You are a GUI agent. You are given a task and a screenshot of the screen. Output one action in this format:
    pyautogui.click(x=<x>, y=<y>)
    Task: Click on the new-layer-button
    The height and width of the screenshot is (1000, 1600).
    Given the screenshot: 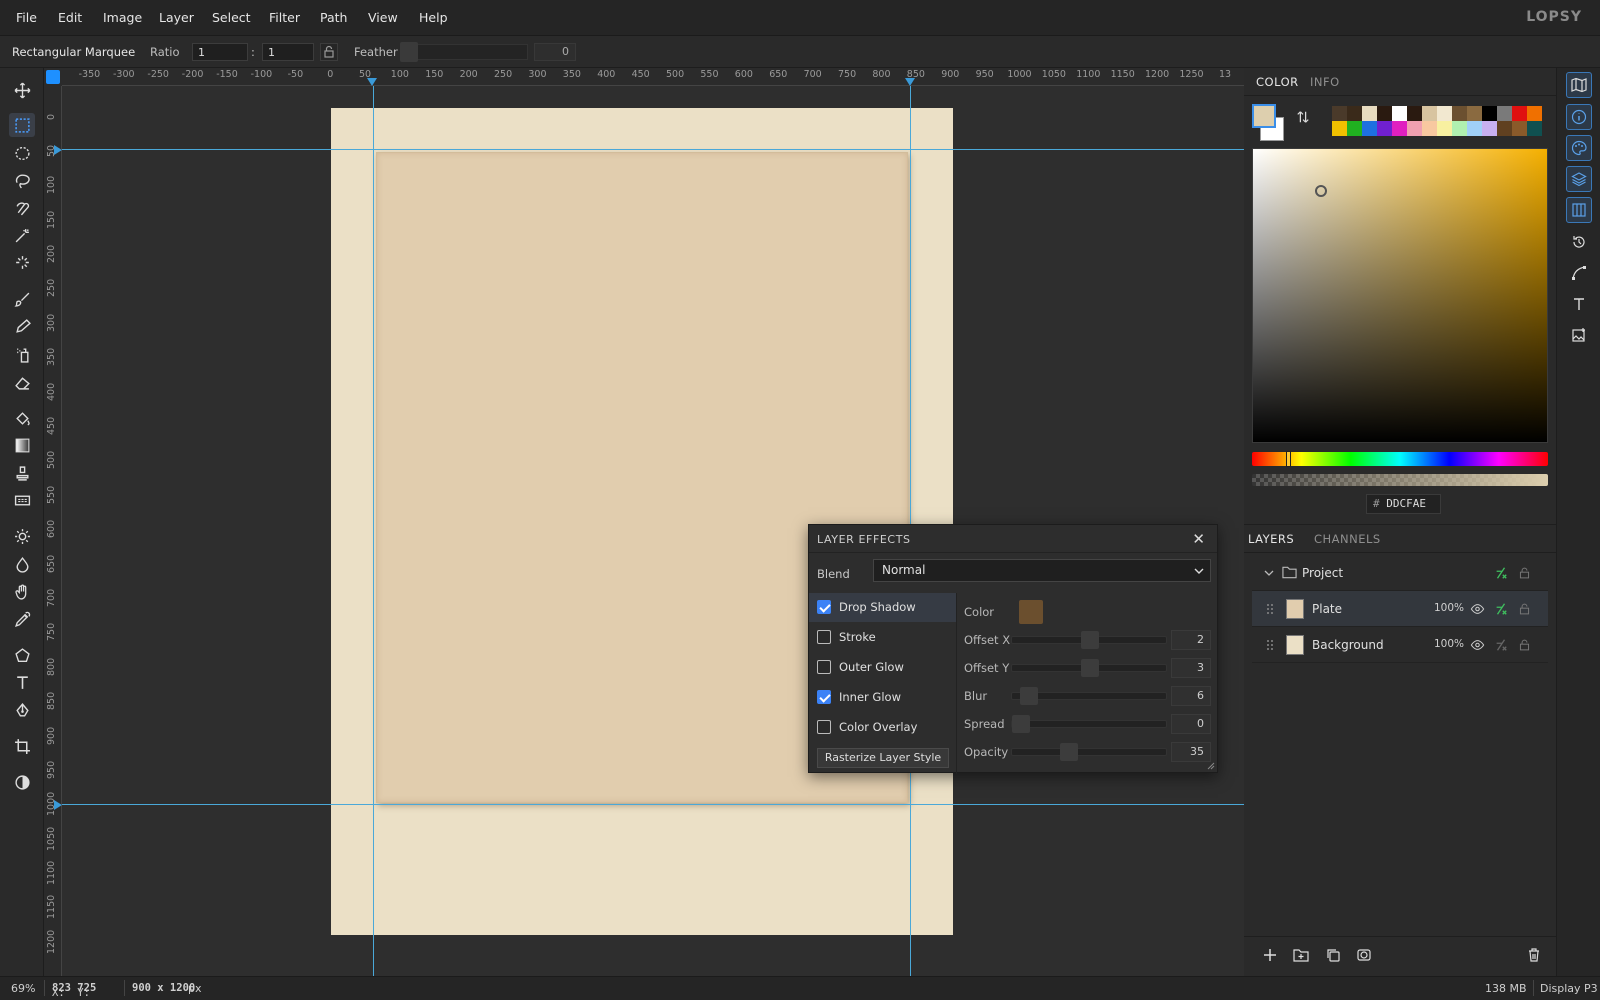 What is the action you would take?
    pyautogui.click(x=1271, y=956)
    